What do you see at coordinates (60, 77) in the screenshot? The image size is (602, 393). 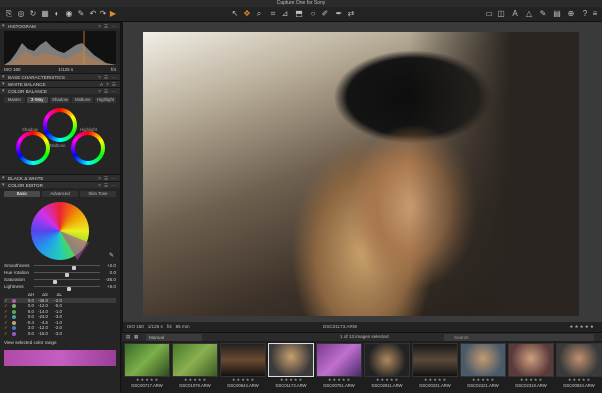 I see `base-characteristics-header: BASE CHARACTERISTICS? ☰ ⋯` at bounding box center [60, 77].